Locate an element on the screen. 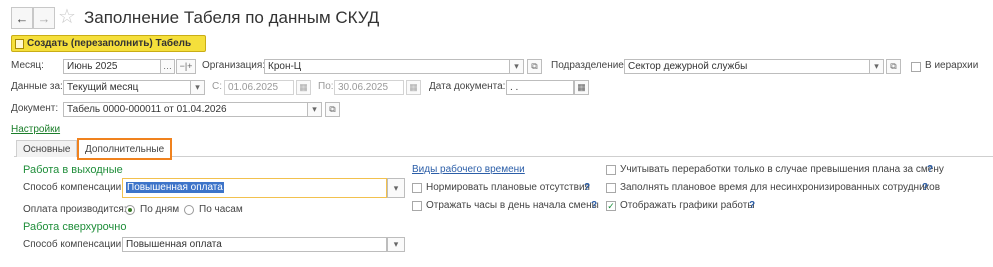  document-field: Табель 0000-000011 от 01.04.2026 is located at coordinates (185, 109).